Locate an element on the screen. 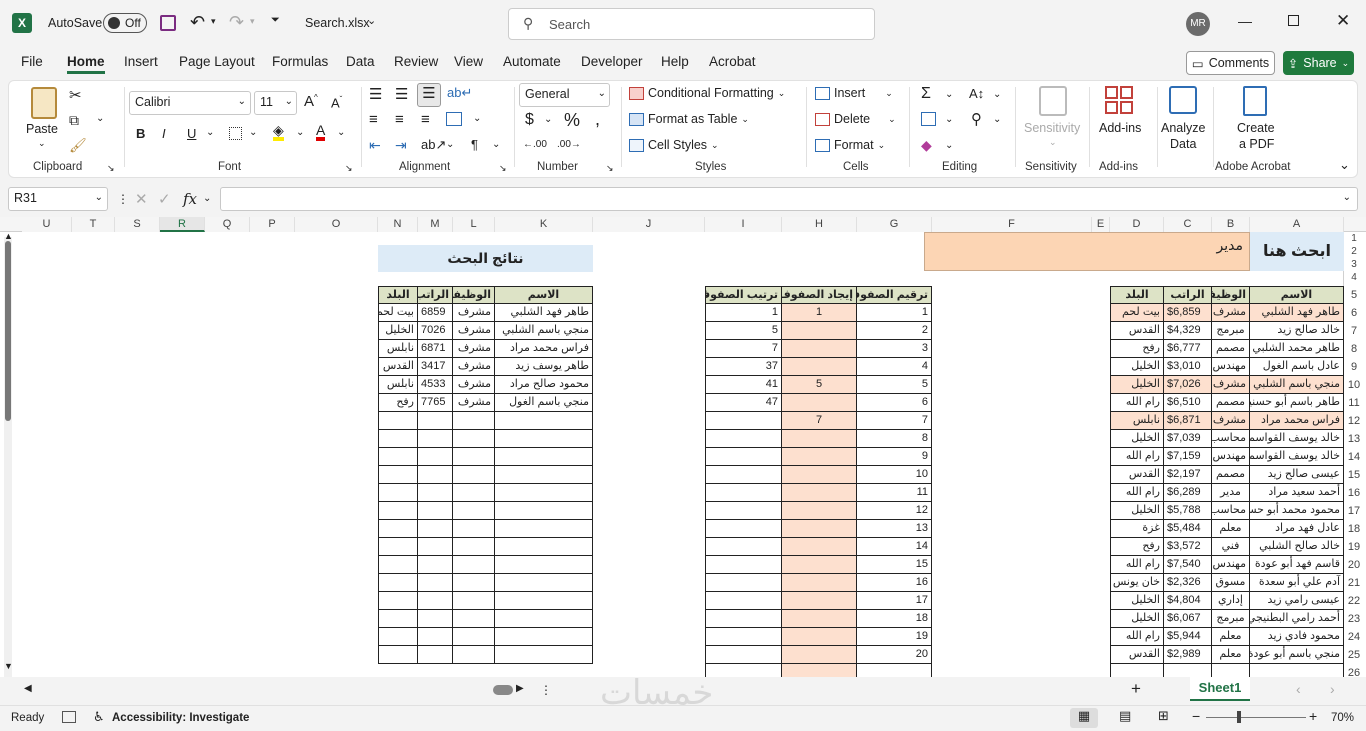  column-header: G is located at coordinates (894, 224).